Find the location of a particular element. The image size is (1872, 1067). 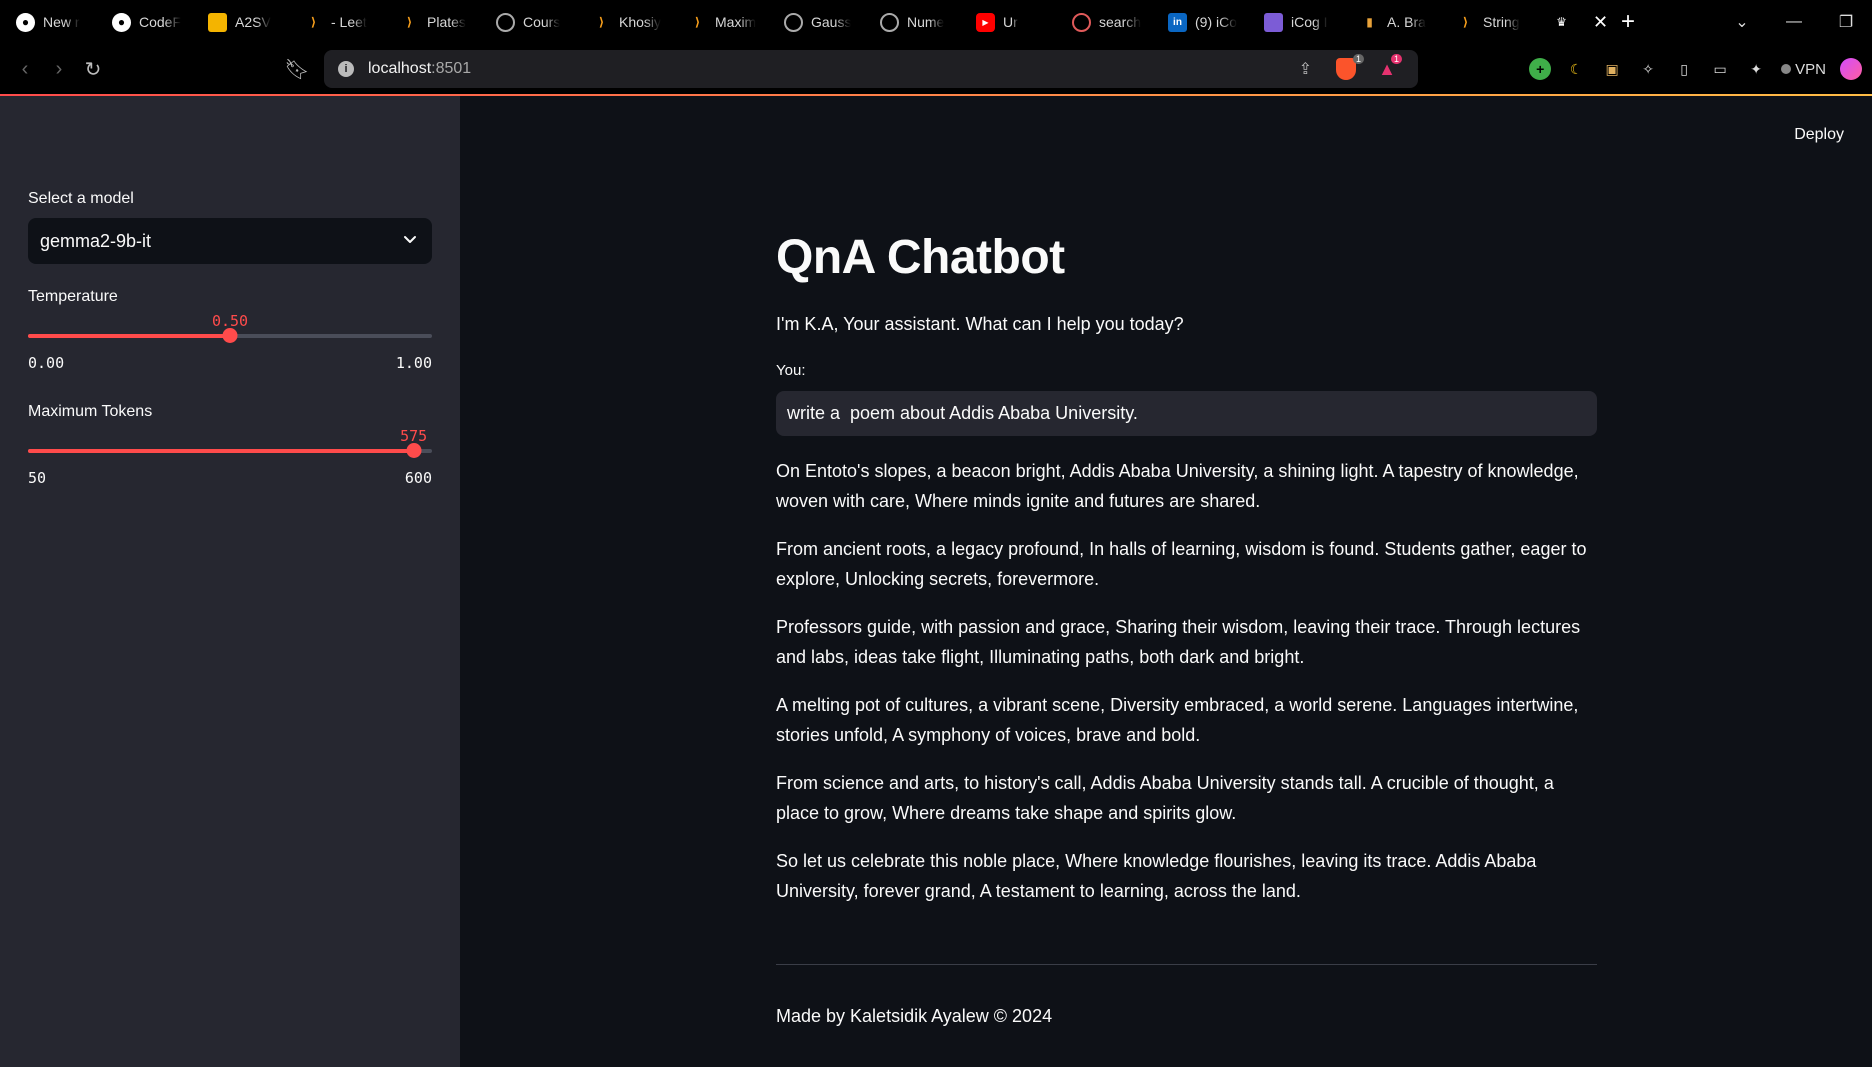

browser-tab: Nume is located at coordinates (912, 22).